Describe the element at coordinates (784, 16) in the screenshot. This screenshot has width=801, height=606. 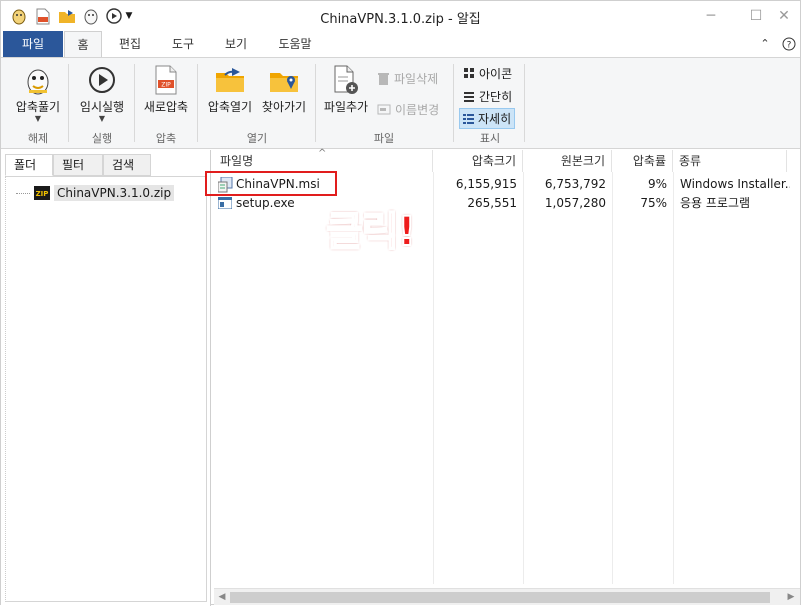
I see `close-button: ✕` at that location.